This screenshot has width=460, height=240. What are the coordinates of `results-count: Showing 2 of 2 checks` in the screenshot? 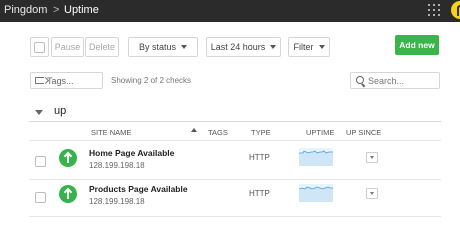 It's located at (151, 80).